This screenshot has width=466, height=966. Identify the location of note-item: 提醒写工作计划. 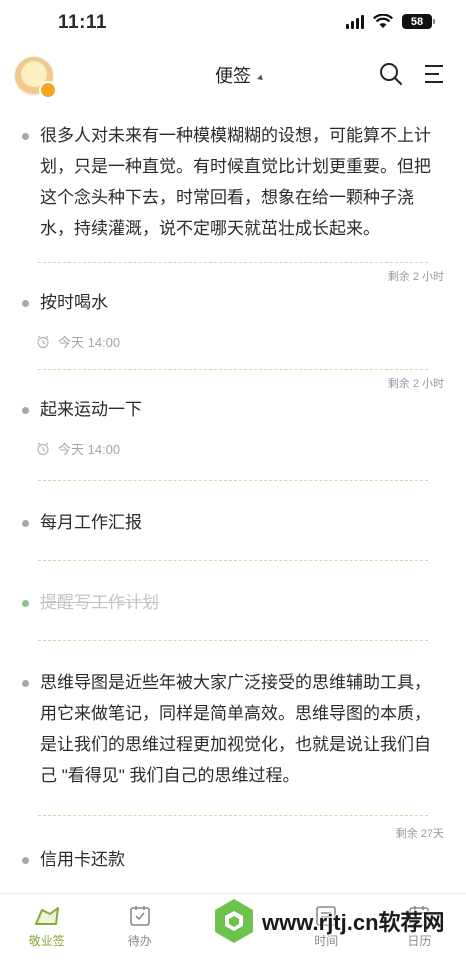
(233, 600).